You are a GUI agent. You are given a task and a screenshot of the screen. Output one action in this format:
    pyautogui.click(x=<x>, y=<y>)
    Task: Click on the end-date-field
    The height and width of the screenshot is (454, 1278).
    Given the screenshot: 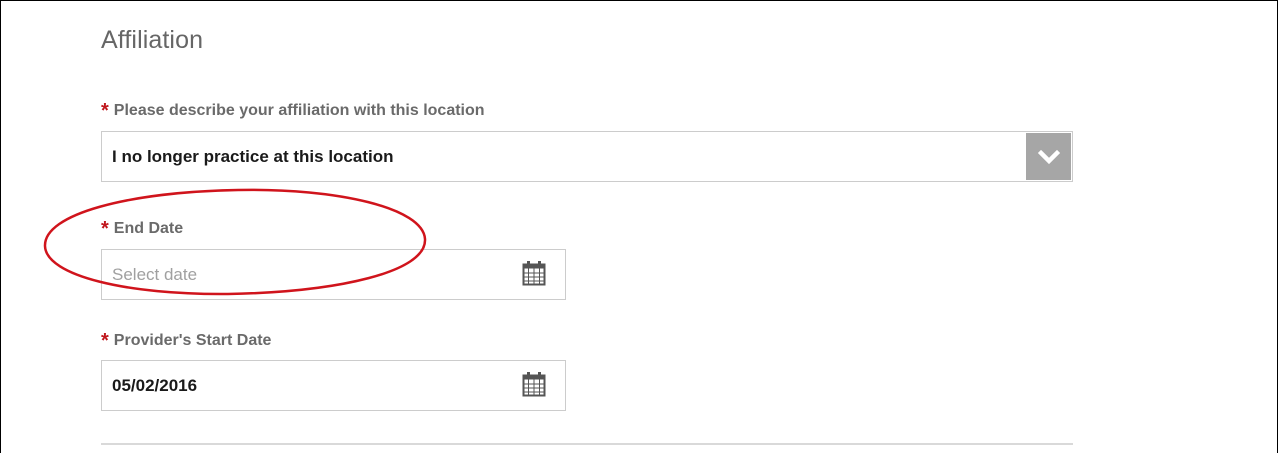 What is the action you would take?
    pyautogui.click(x=333, y=274)
    